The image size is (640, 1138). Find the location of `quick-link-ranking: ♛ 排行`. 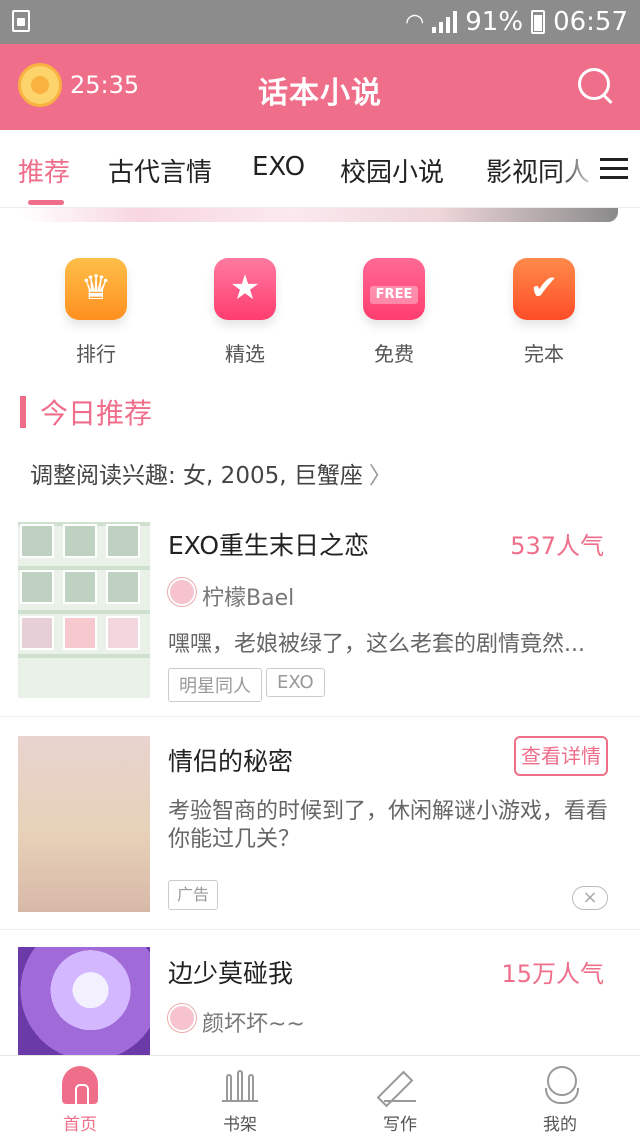

quick-link-ranking: ♛ 排行 is located at coordinates (96, 312).